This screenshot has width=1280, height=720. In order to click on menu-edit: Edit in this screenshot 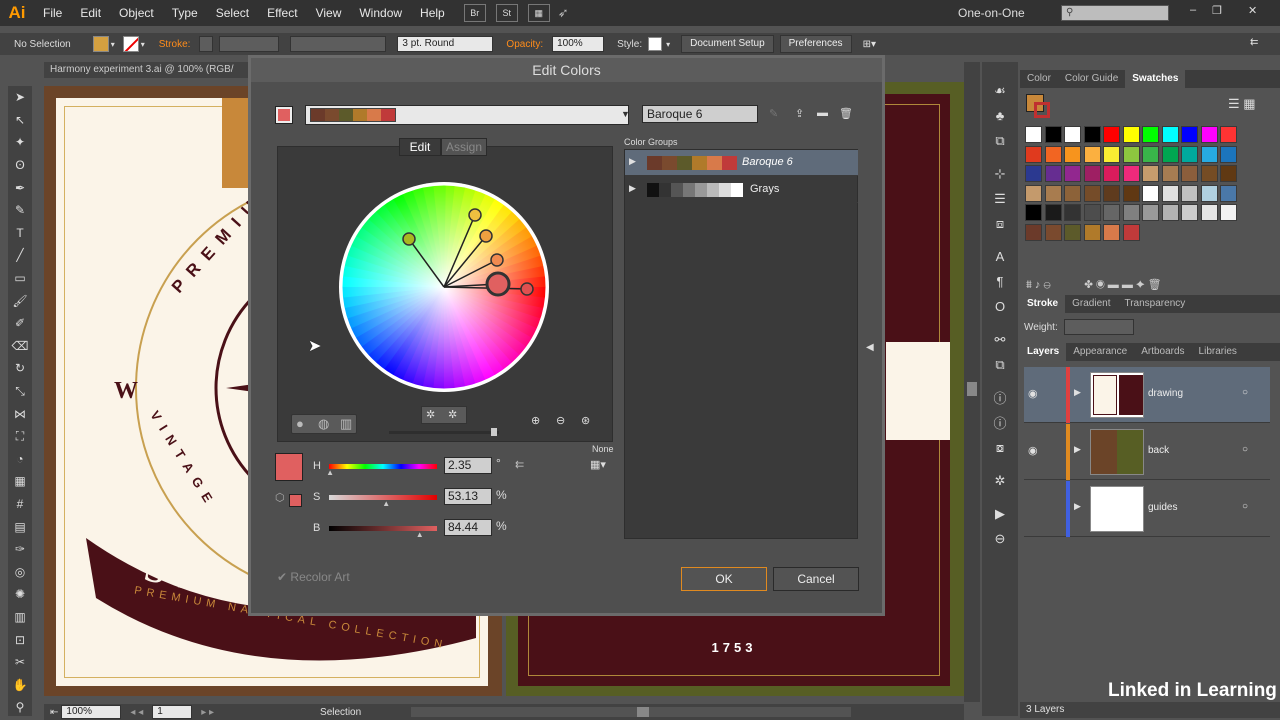, I will do `click(90, 13)`.